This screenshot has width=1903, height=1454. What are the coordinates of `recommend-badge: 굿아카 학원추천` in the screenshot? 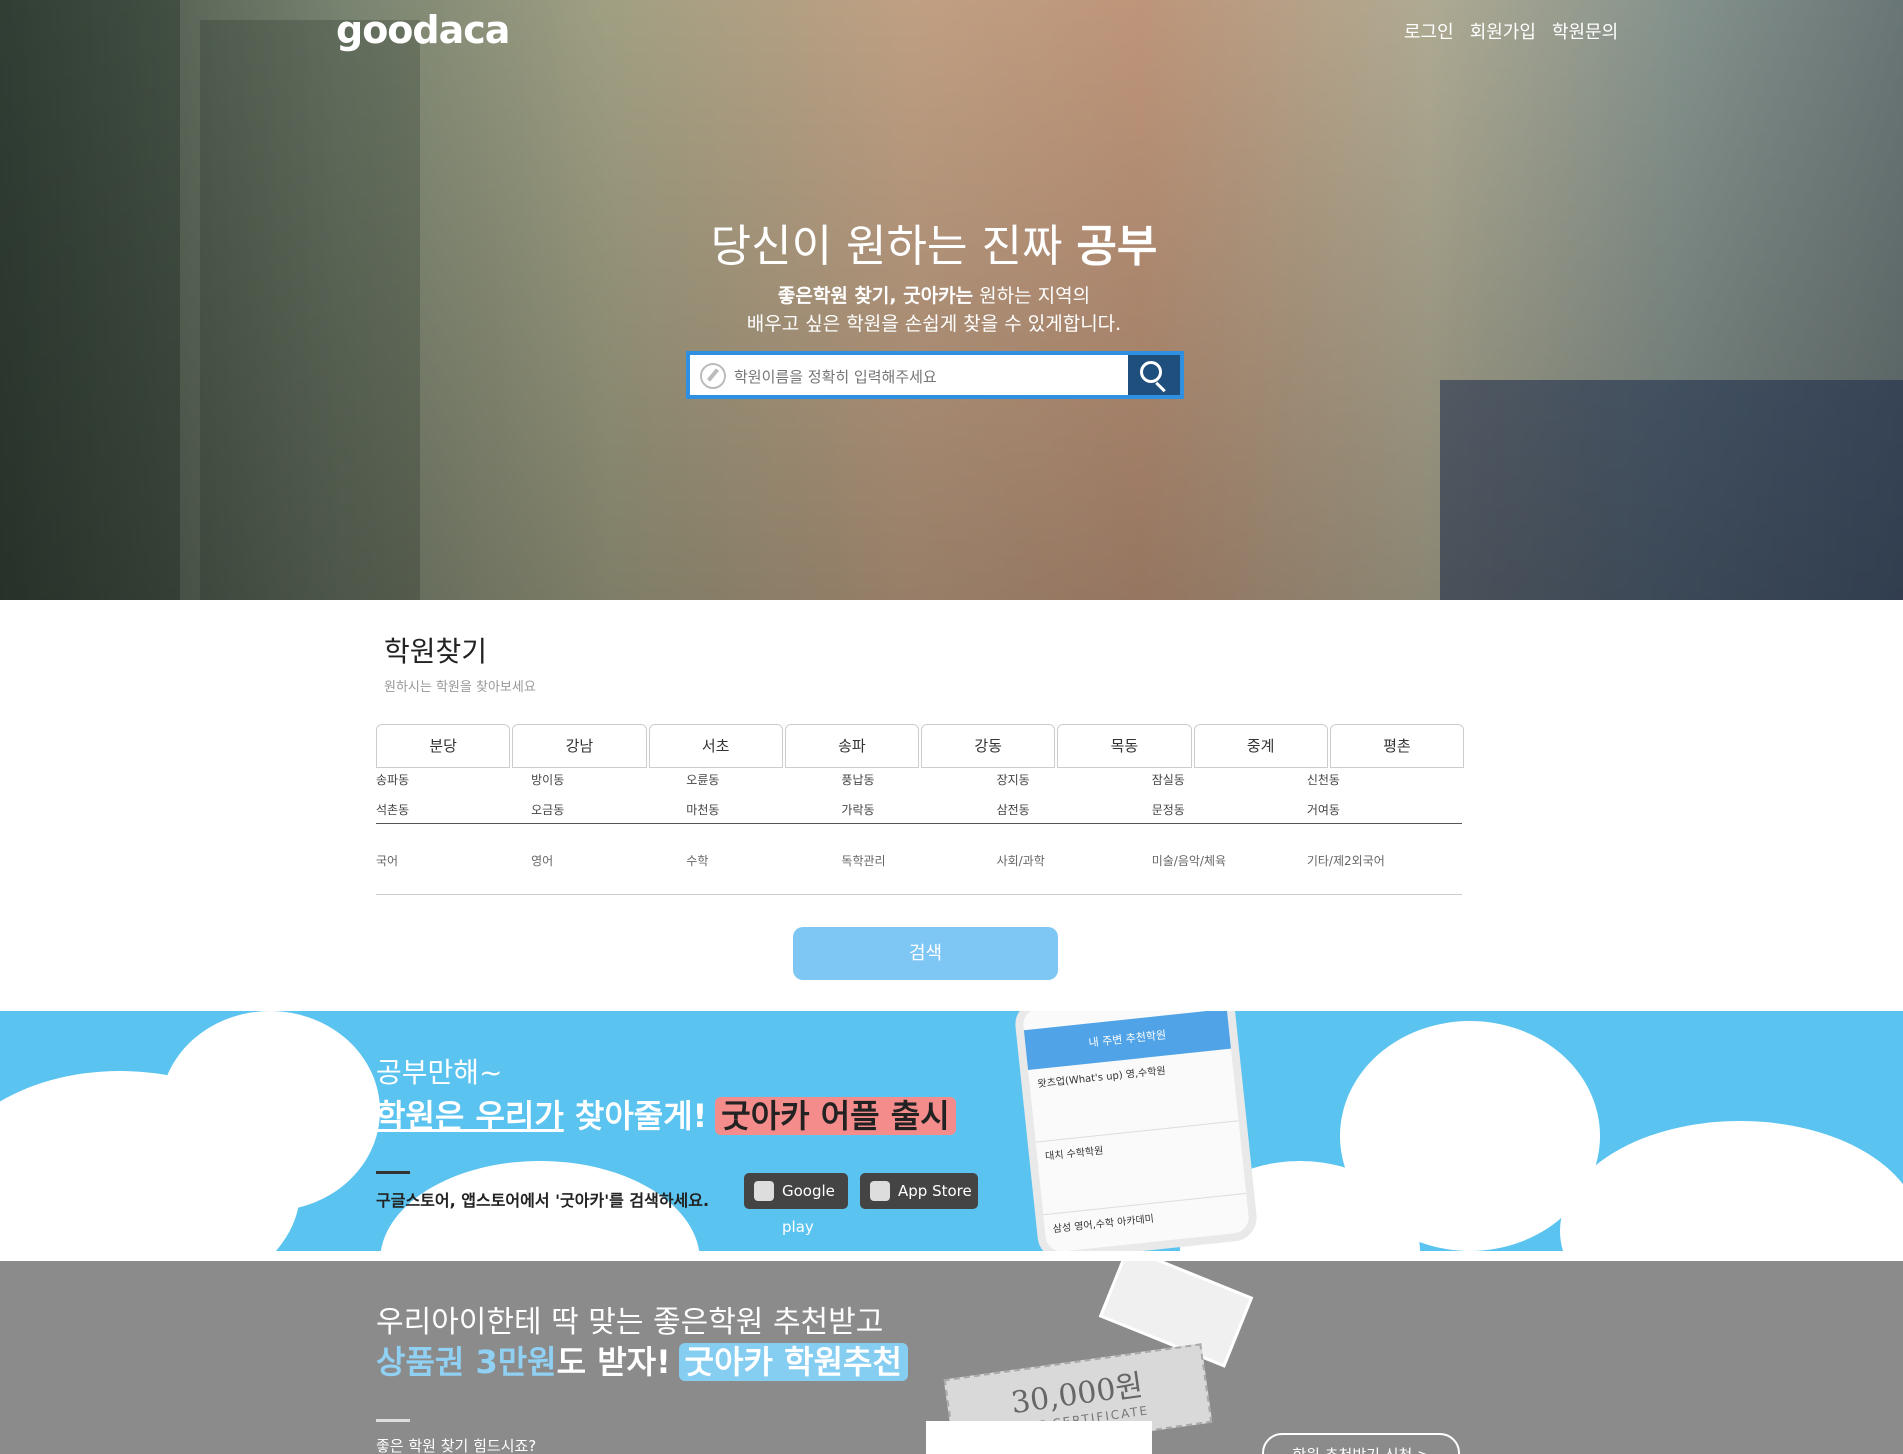 It's located at (793, 1362).